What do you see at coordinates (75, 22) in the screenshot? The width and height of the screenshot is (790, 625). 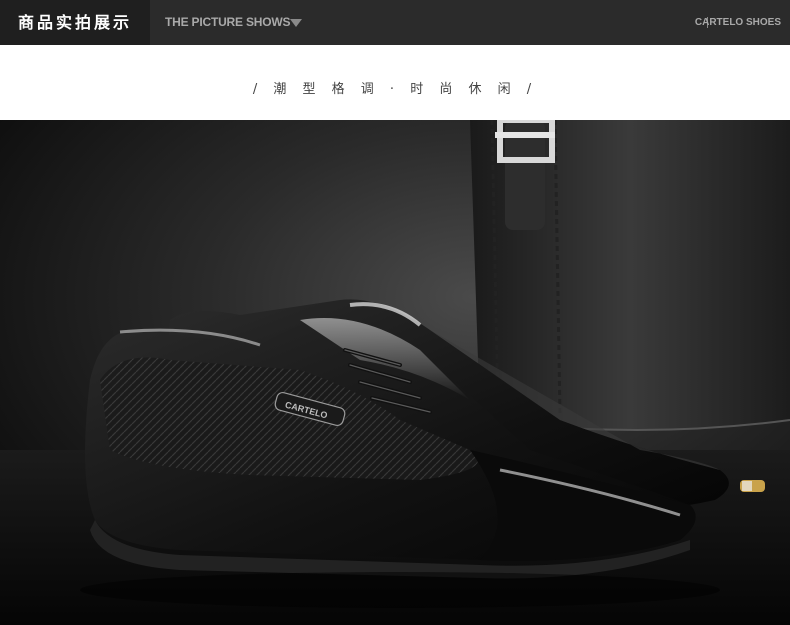 I see `section-title: 商品实拍展示` at bounding box center [75, 22].